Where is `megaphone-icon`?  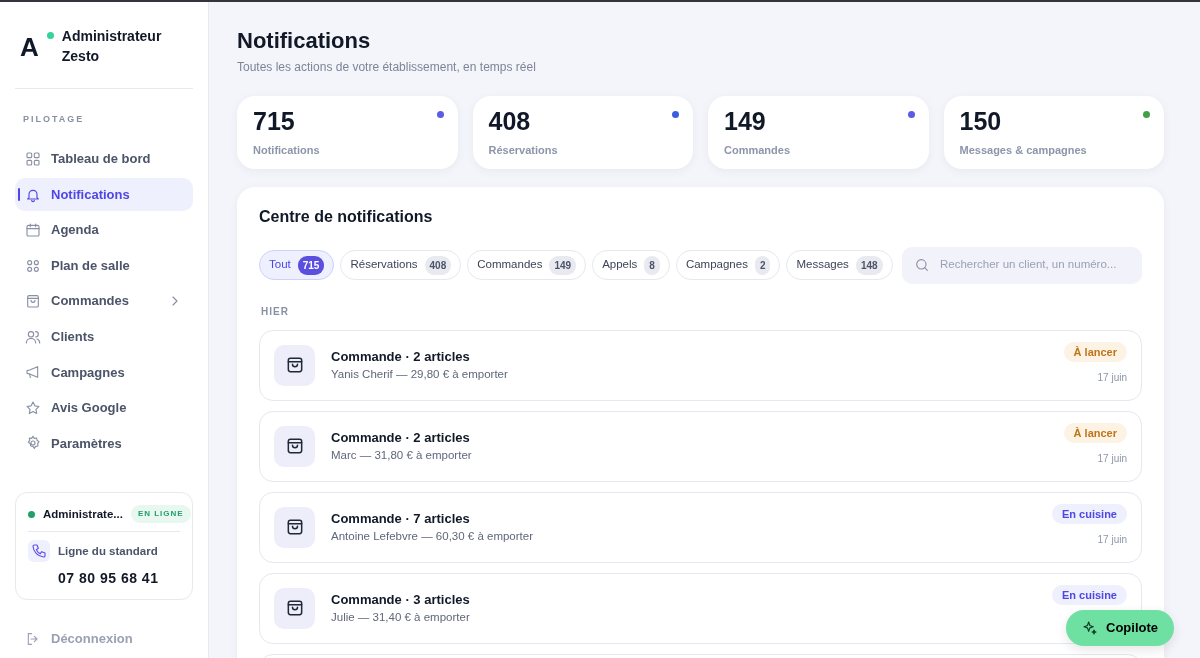 megaphone-icon is located at coordinates (33, 372).